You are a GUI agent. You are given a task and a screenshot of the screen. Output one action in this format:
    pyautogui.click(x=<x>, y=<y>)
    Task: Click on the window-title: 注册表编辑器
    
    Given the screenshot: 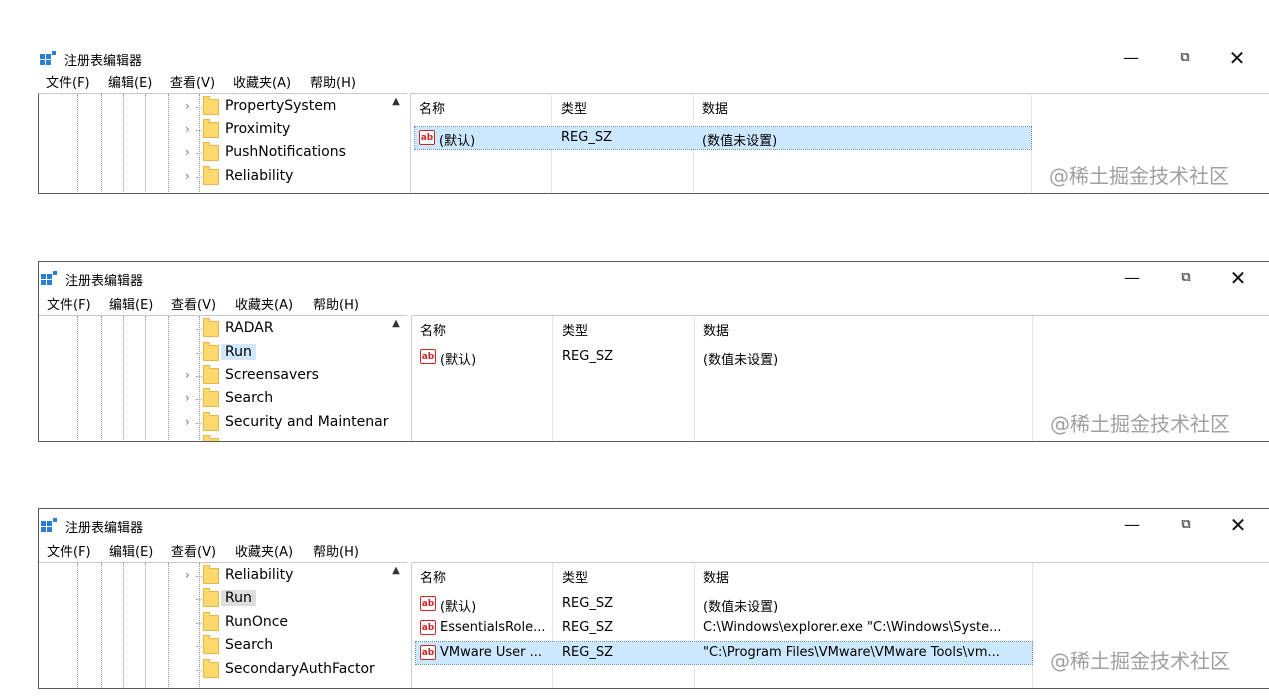 What is the action you would take?
    pyautogui.click(x=104, y=281)
    